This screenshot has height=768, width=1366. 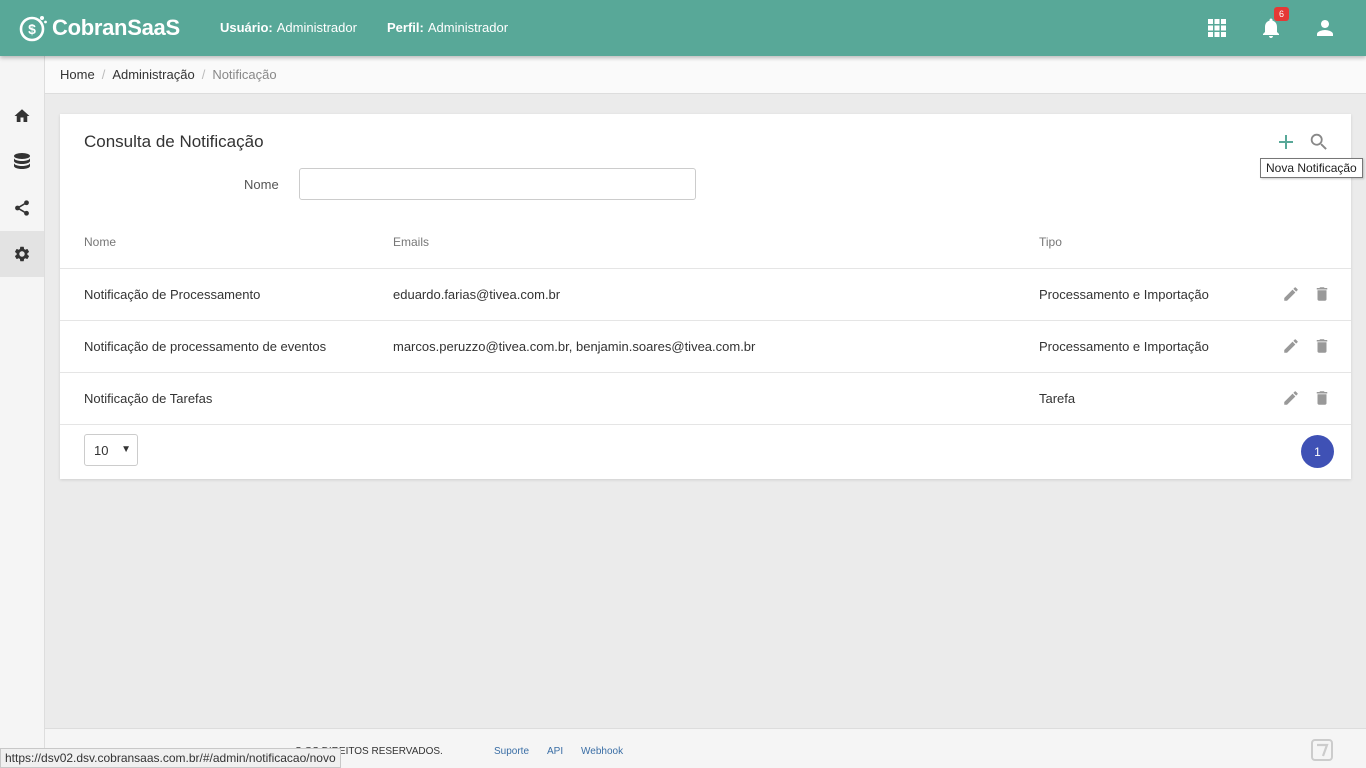 I want to click on user-value: Administrador, so click(x=316, y=27).